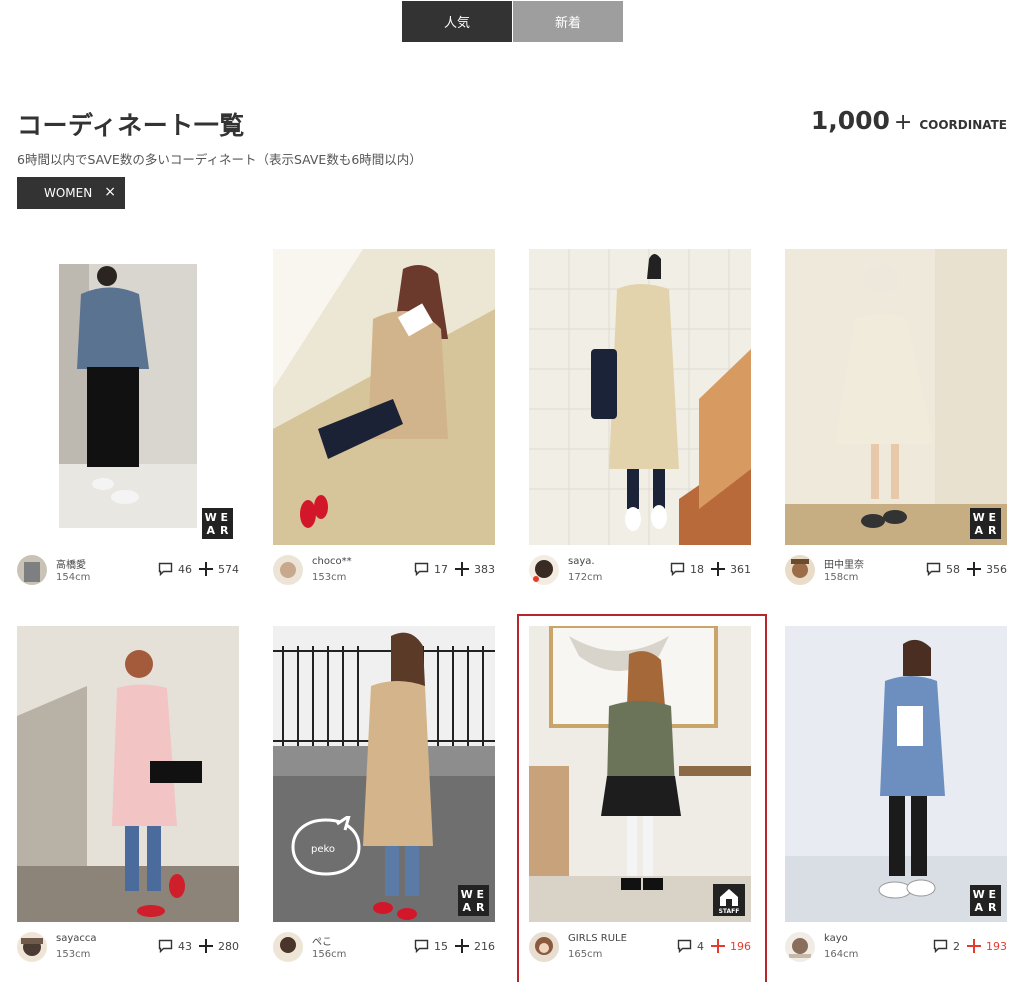 This screenshot has height=982, width=1024. I want to click on coordinate-card: WEAR 高橋愛 154cm 46 574, so click(128, 421).